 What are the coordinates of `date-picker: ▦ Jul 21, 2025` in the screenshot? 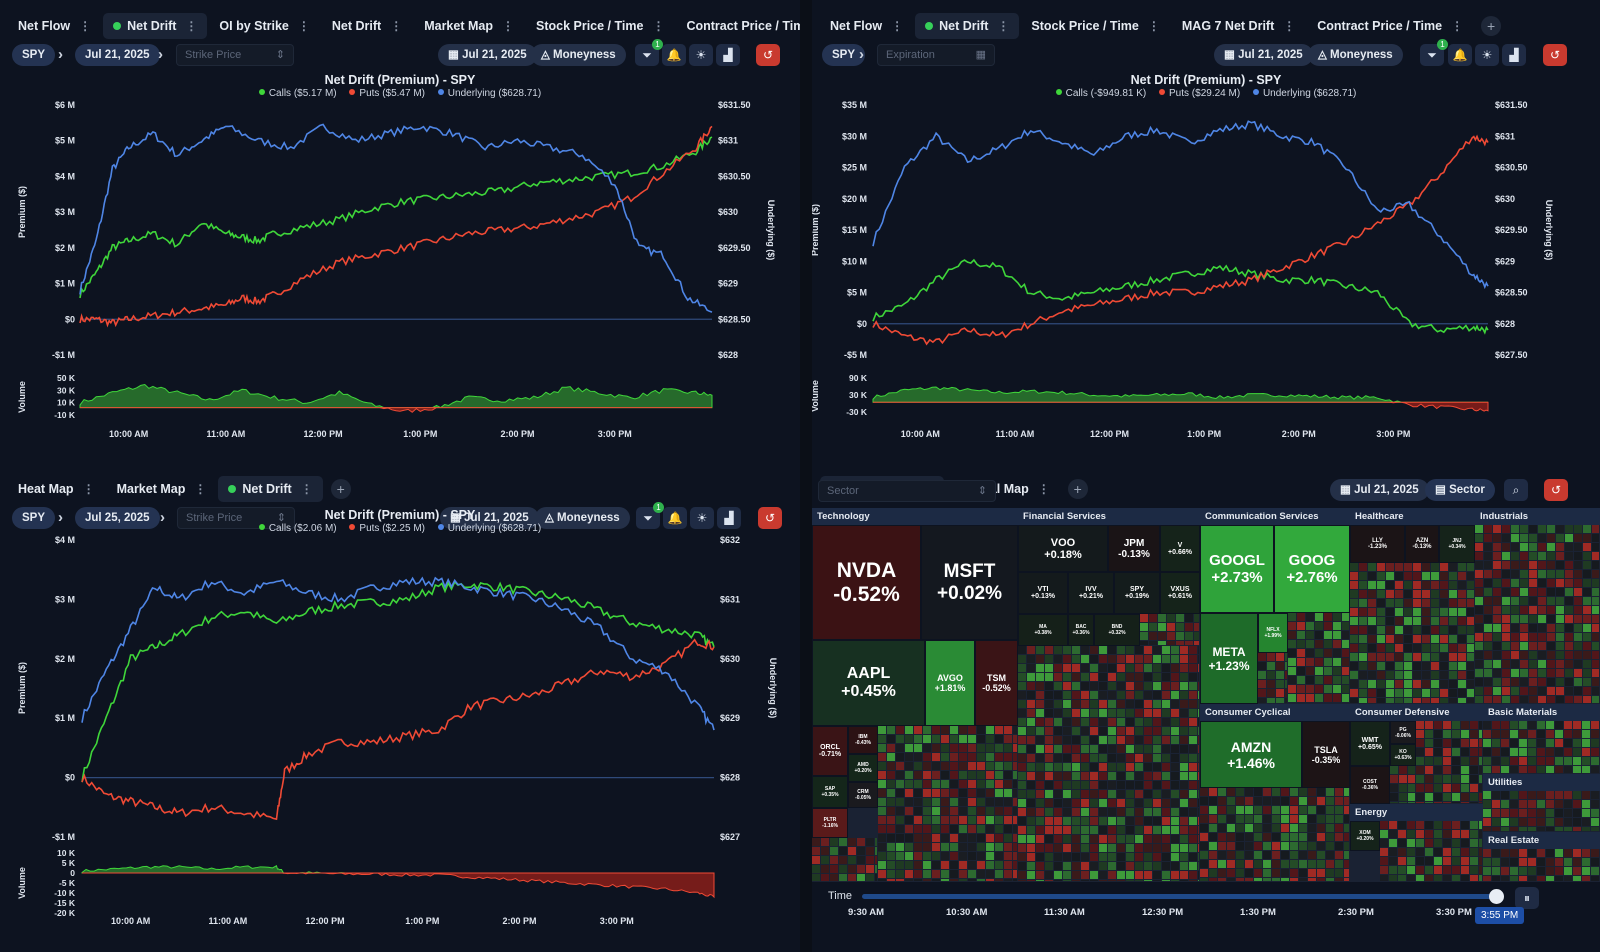 It's located at (1379, 490).